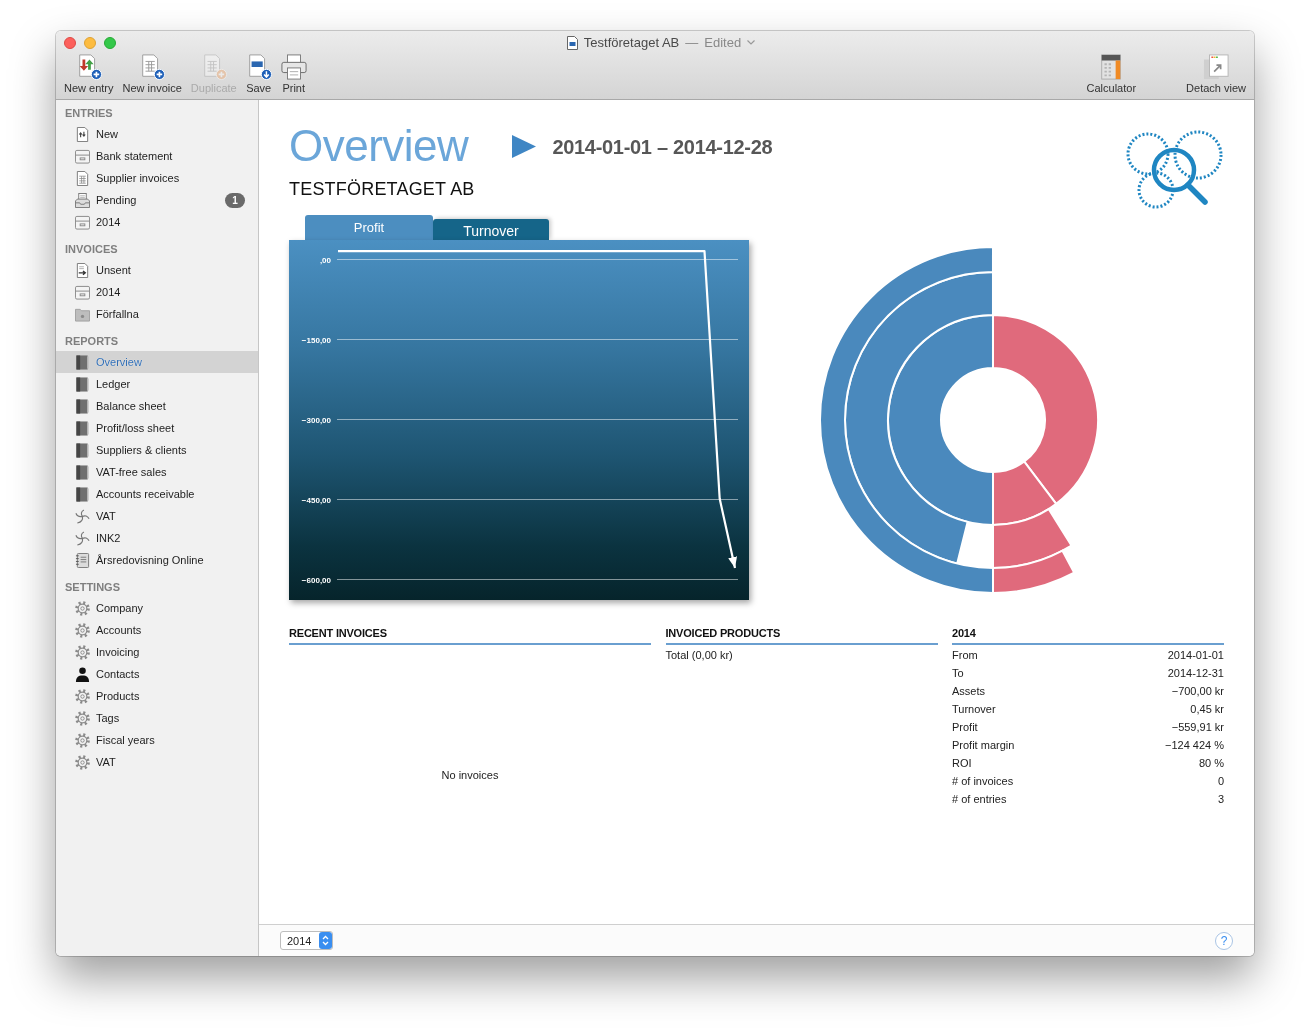 The height and width of the screenshot is (1036, 1310). I want to click on document-icon, so click(572, 42).